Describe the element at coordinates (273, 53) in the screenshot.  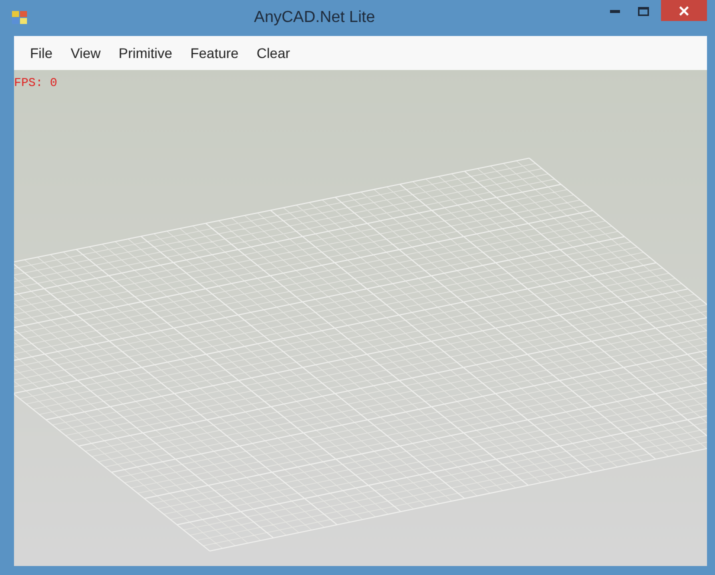
I see `menu-item: Clear` at that location.